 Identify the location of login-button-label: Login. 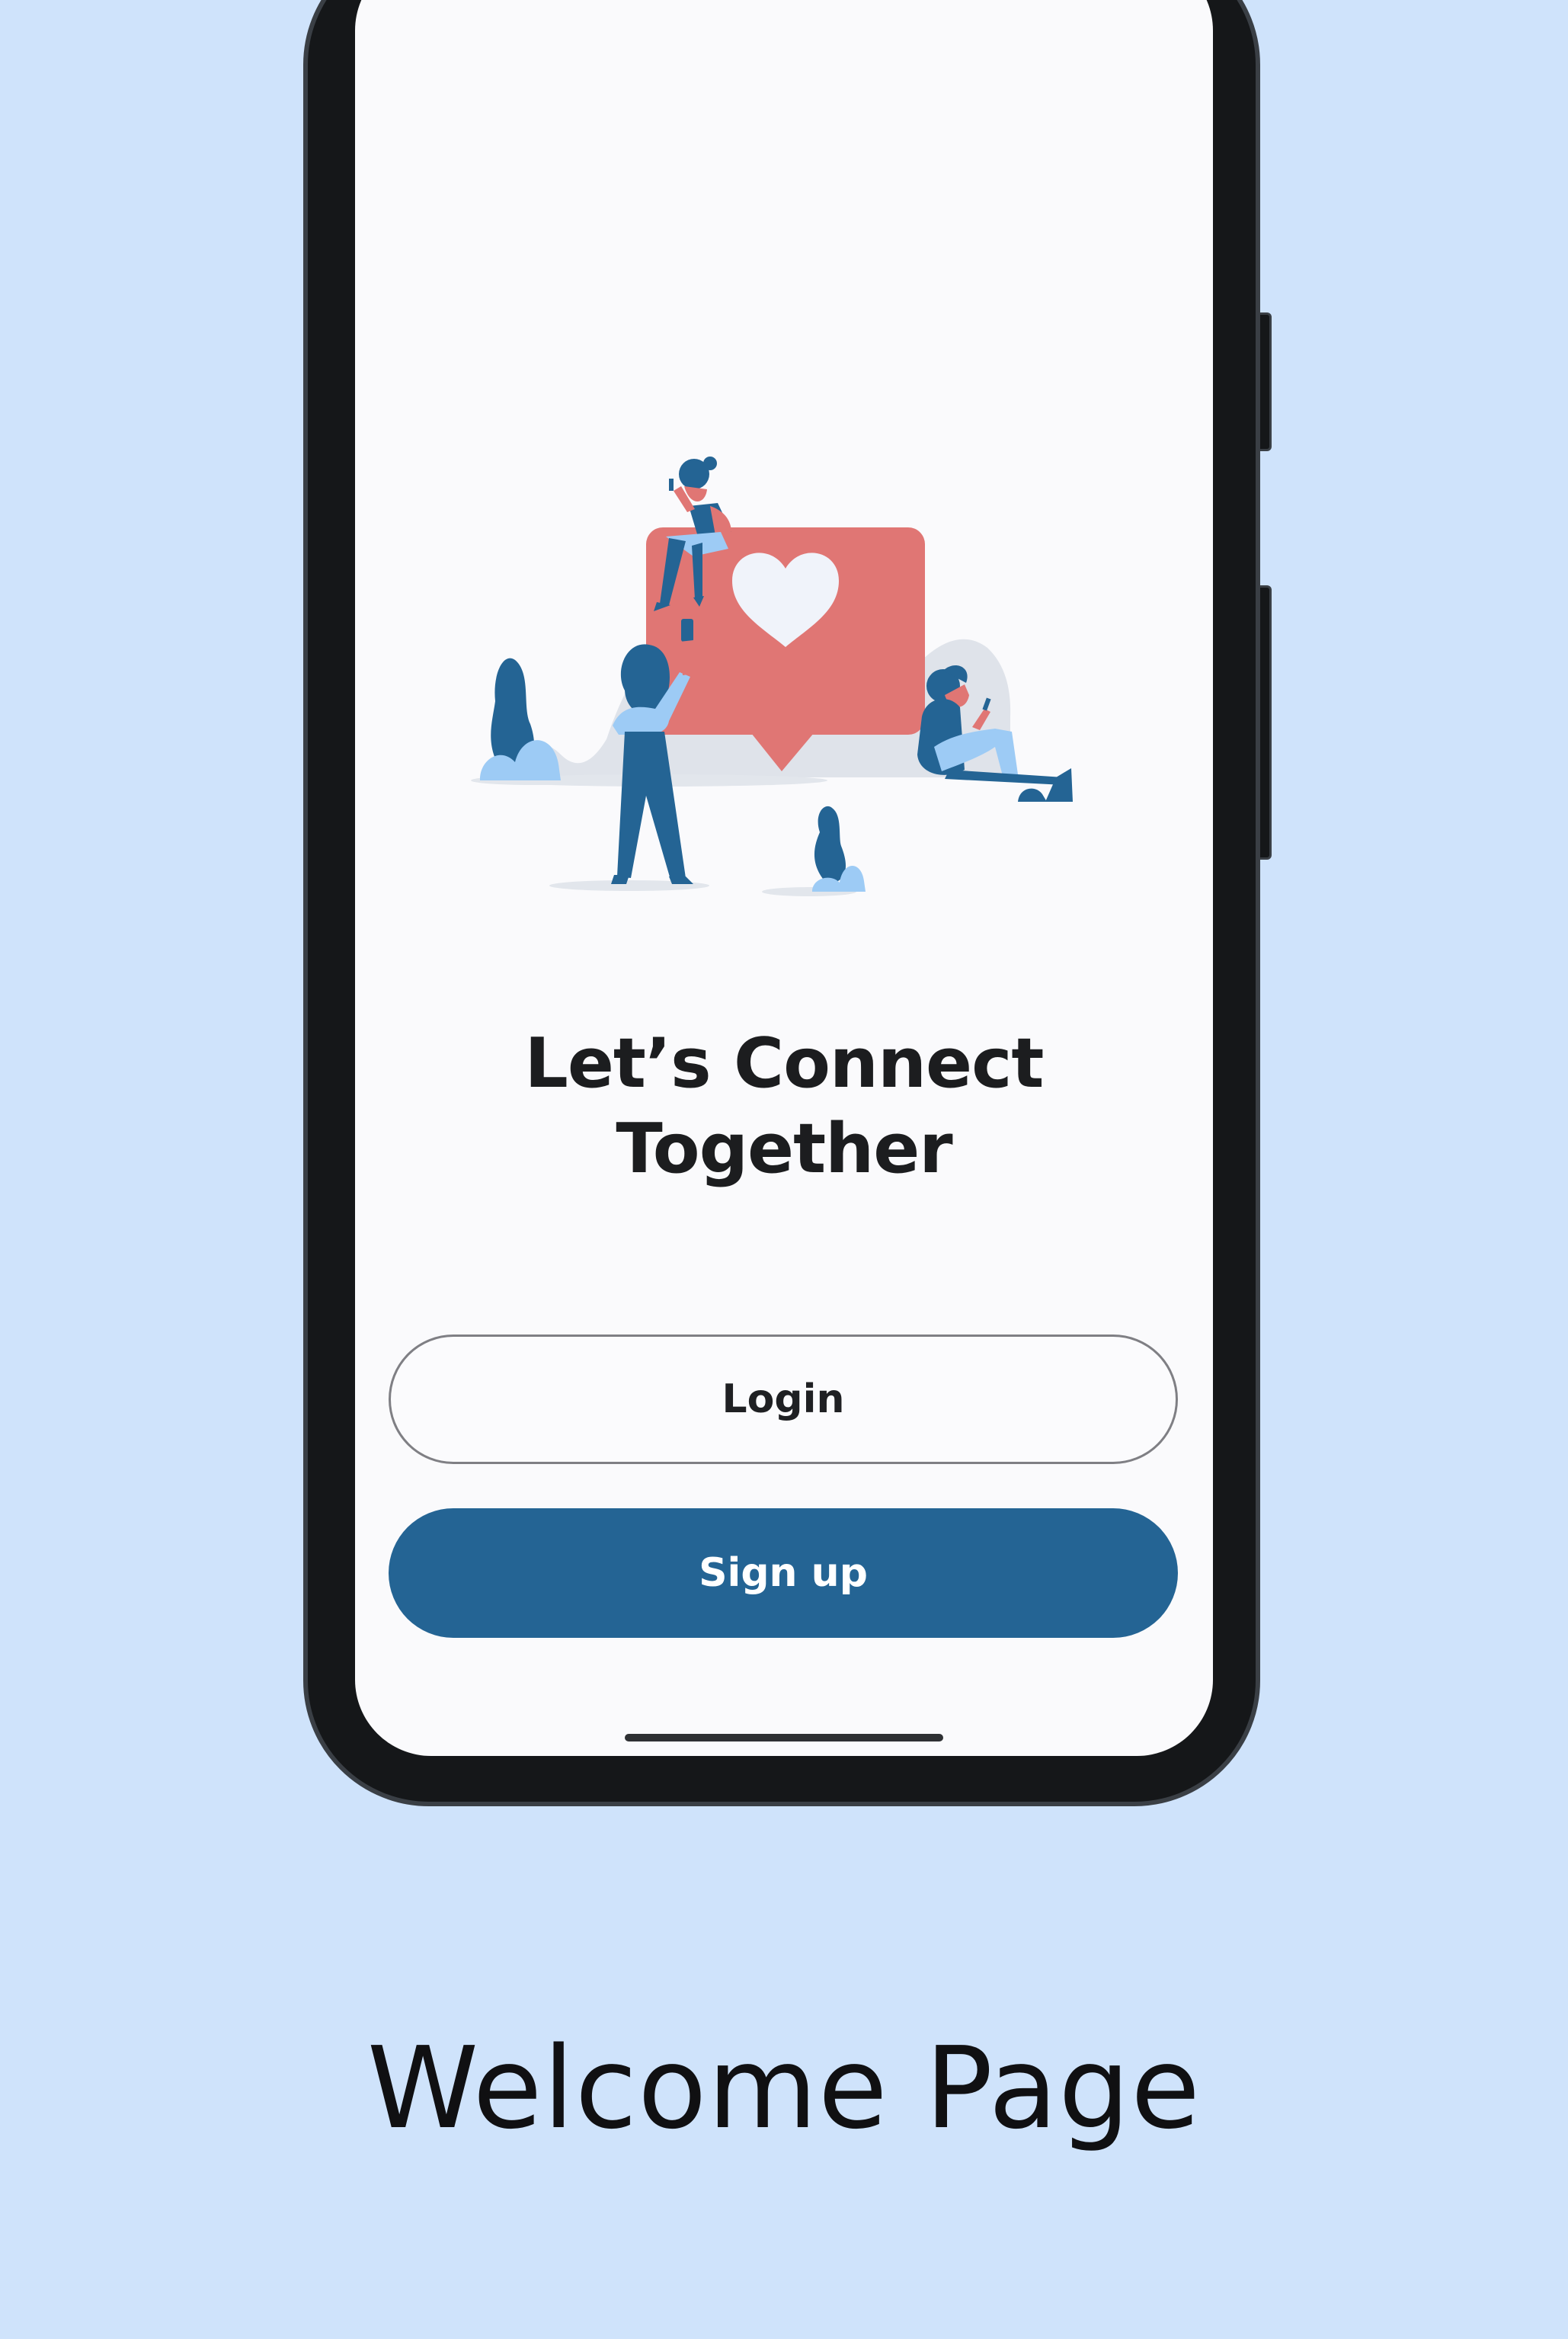
(783, 1399).